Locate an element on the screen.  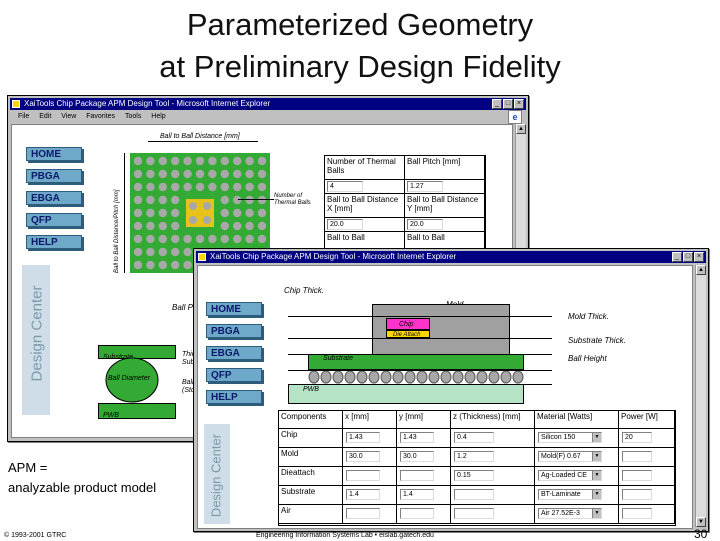
input-z: 0.15 is located at coordinates (474, 475).